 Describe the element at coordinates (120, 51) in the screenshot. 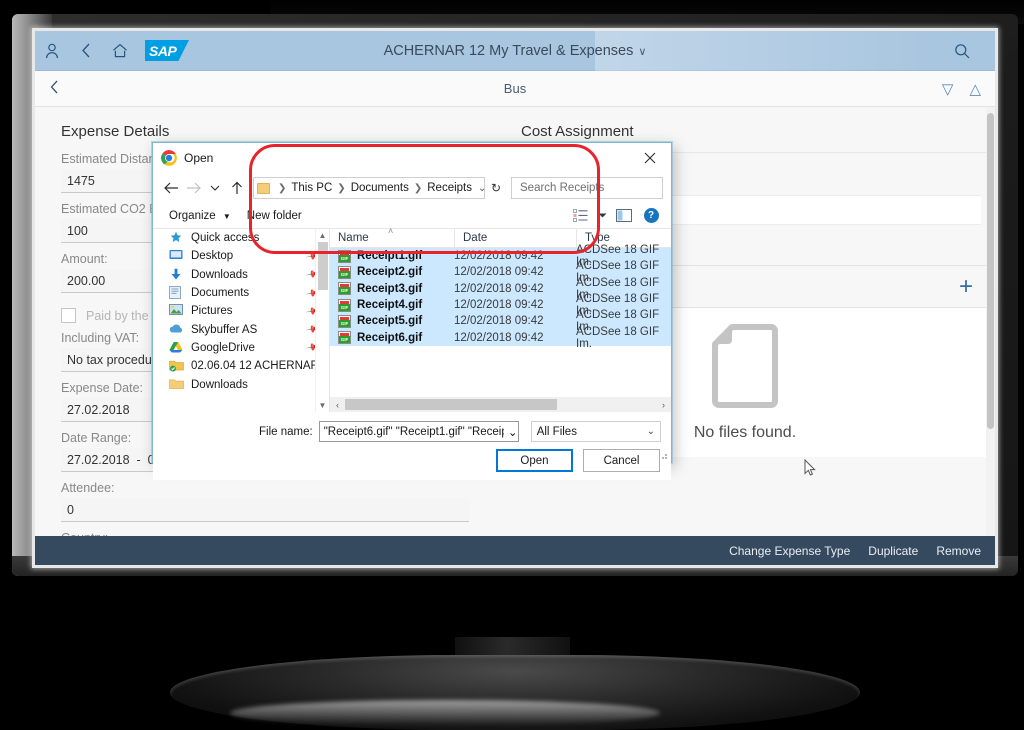

I see `home-icon` at that location.